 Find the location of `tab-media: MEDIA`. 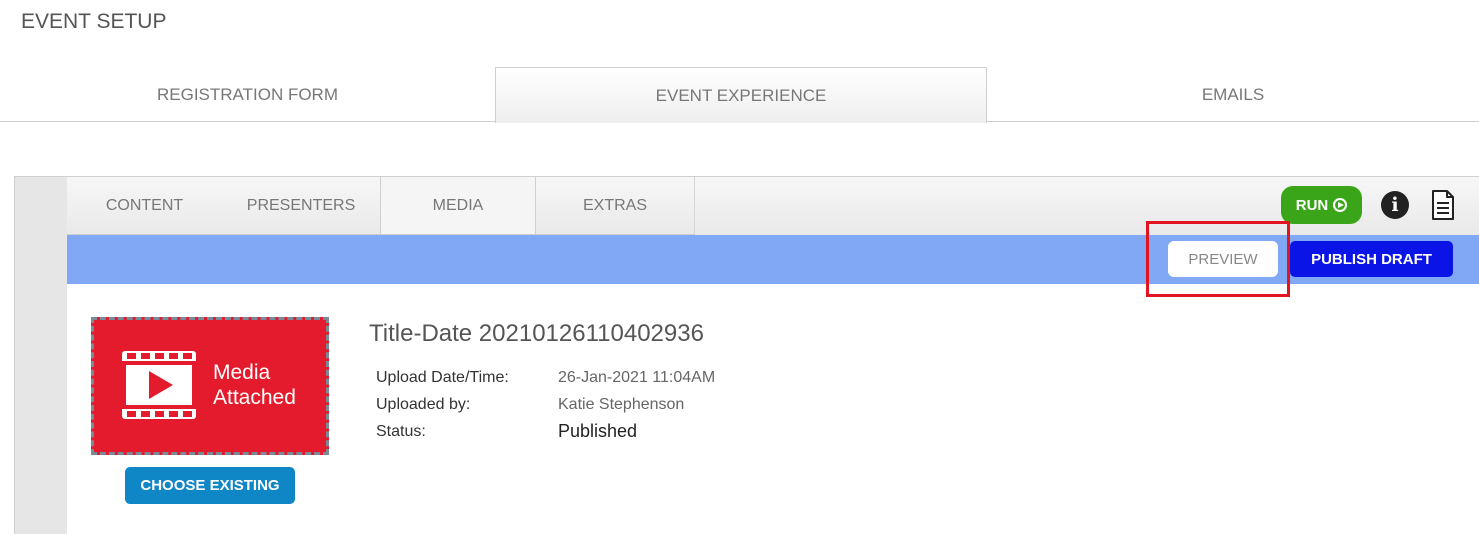

tab-media: MEDIA is located at coordinates (458, 205).